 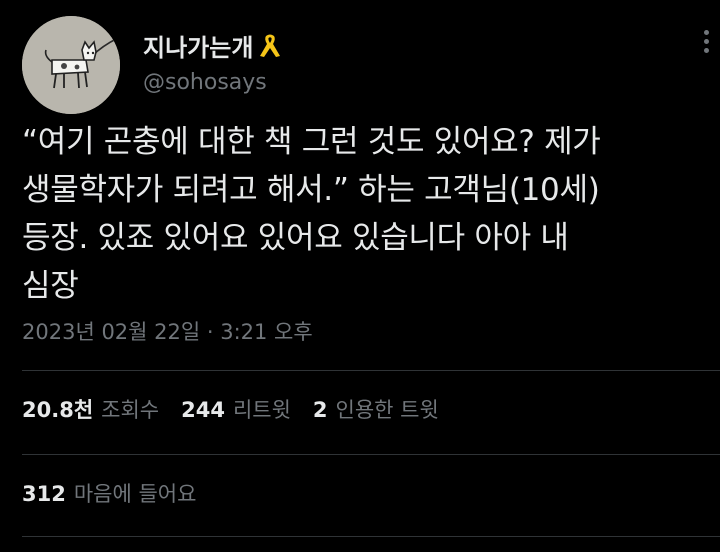 What do you see at coordinates (320, 410) in the screenshot?
I see `quotes-count: 2` at bounding box center [320, 410].